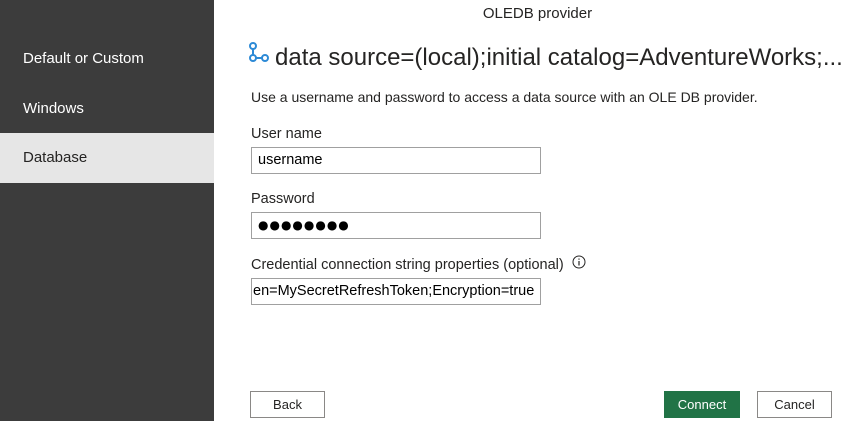 This screenshot has width=861, height=421. Describe the element at coordinates (396, 291) in the screenshot. I see `connection-properties-input: en=MySecretRefreshToken;Encryption=true` at that location.